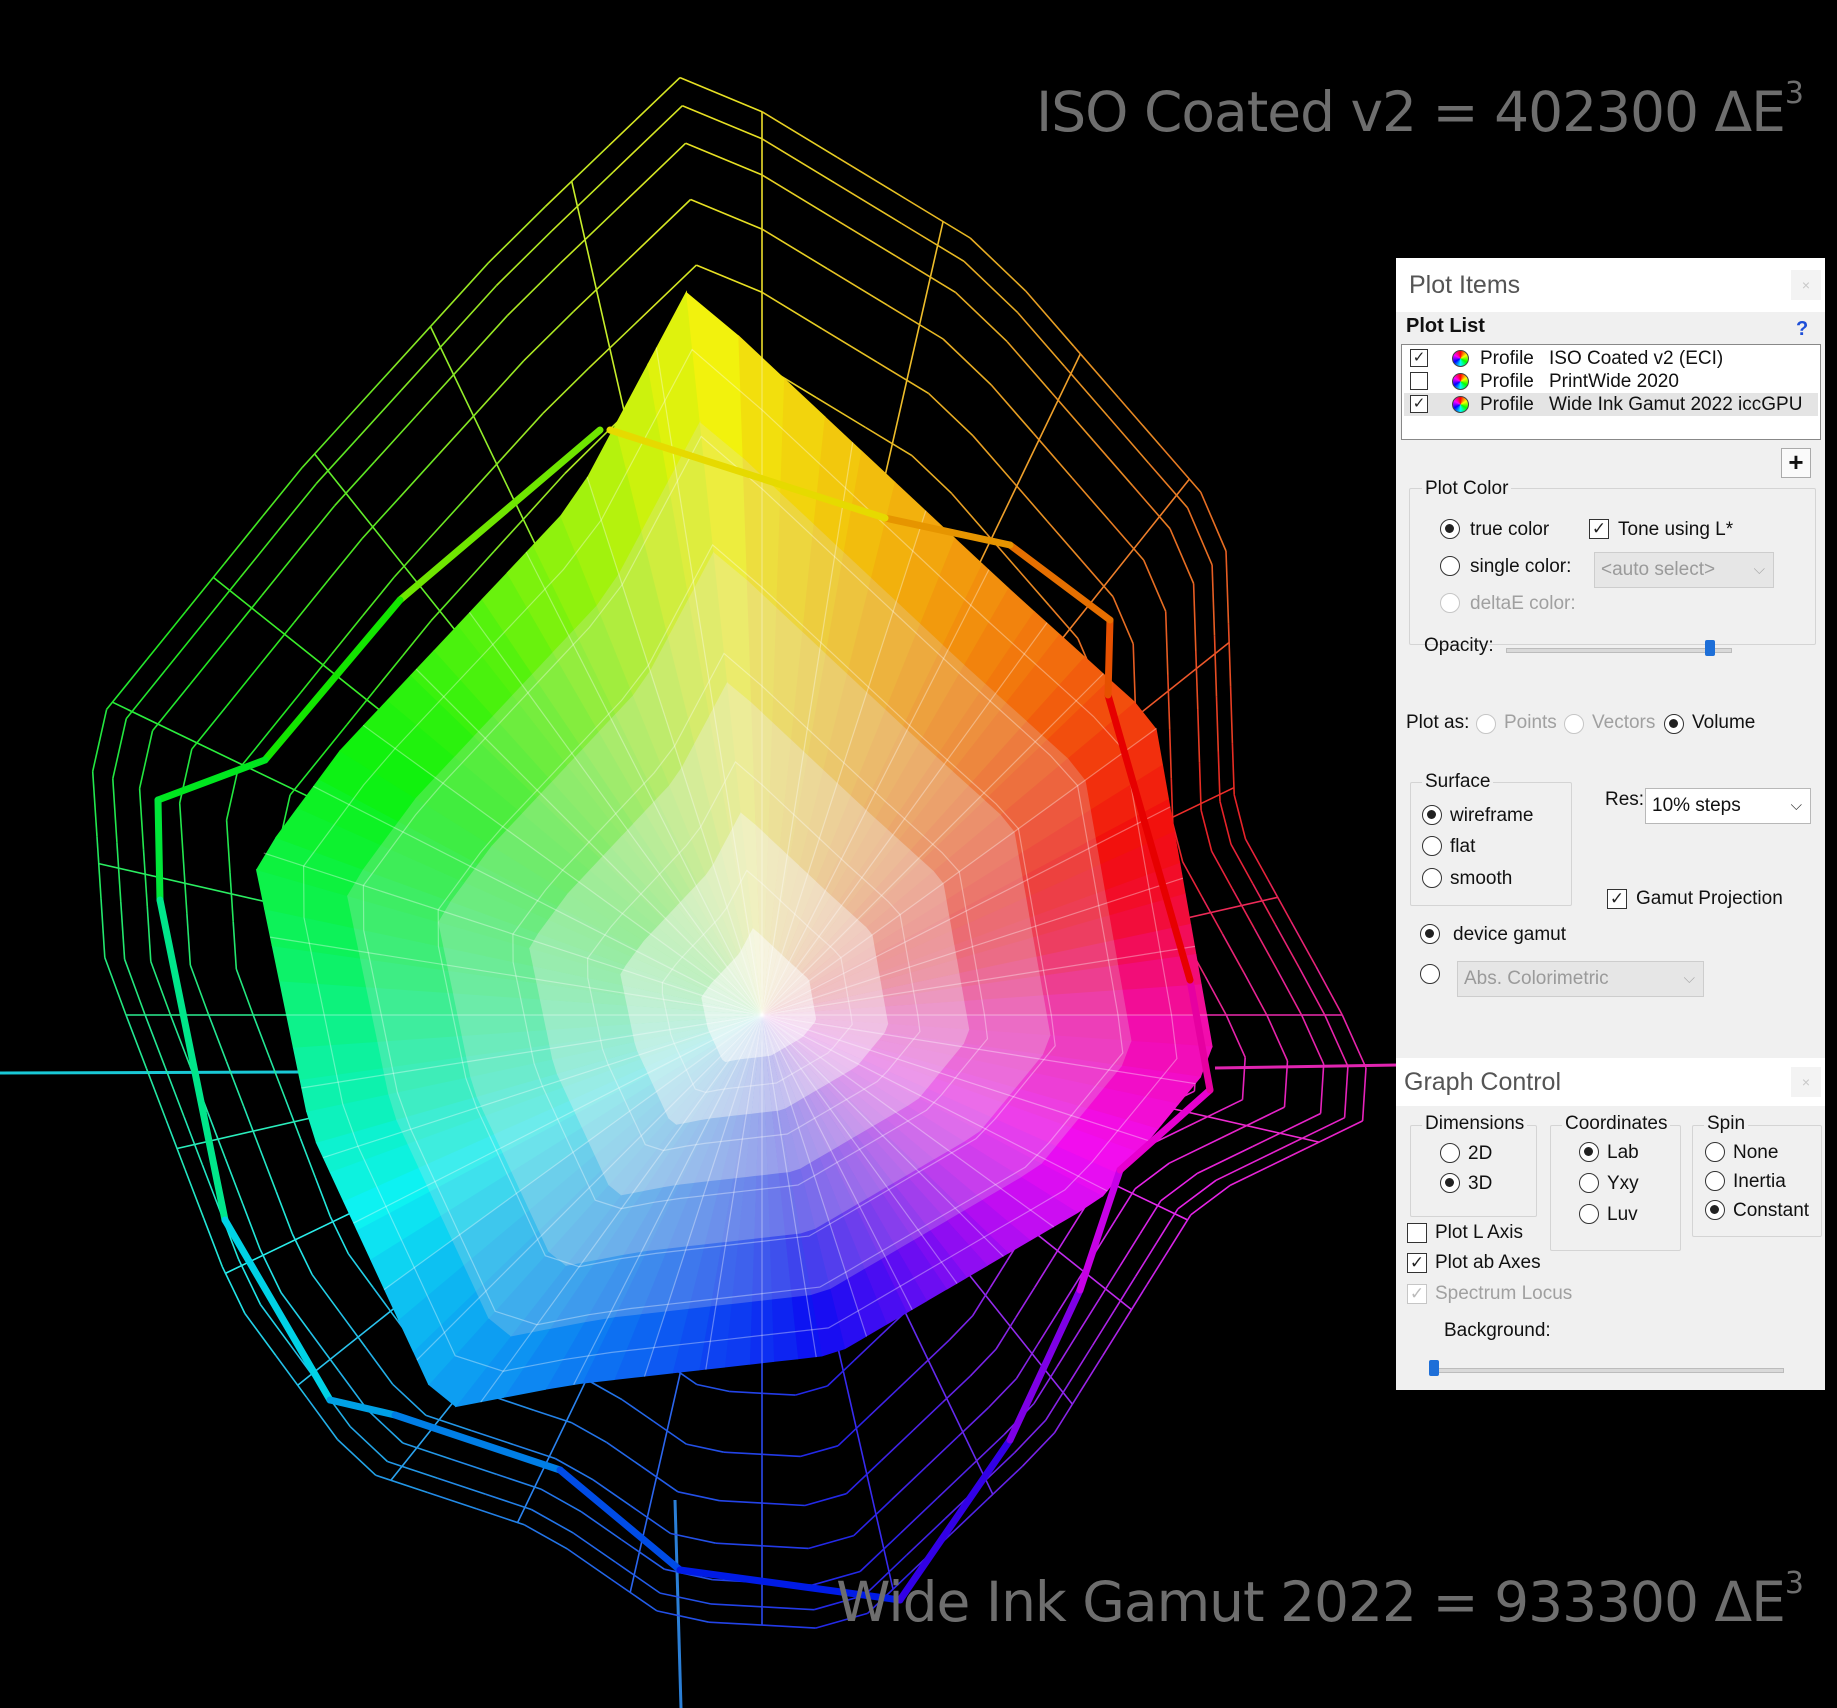 Image resolution: width=1837 pixels, height=1708 pixels. Describe the element at coordinates (1674, 724) in the screenshot. I see `plot-as-volume-radio` at that location.